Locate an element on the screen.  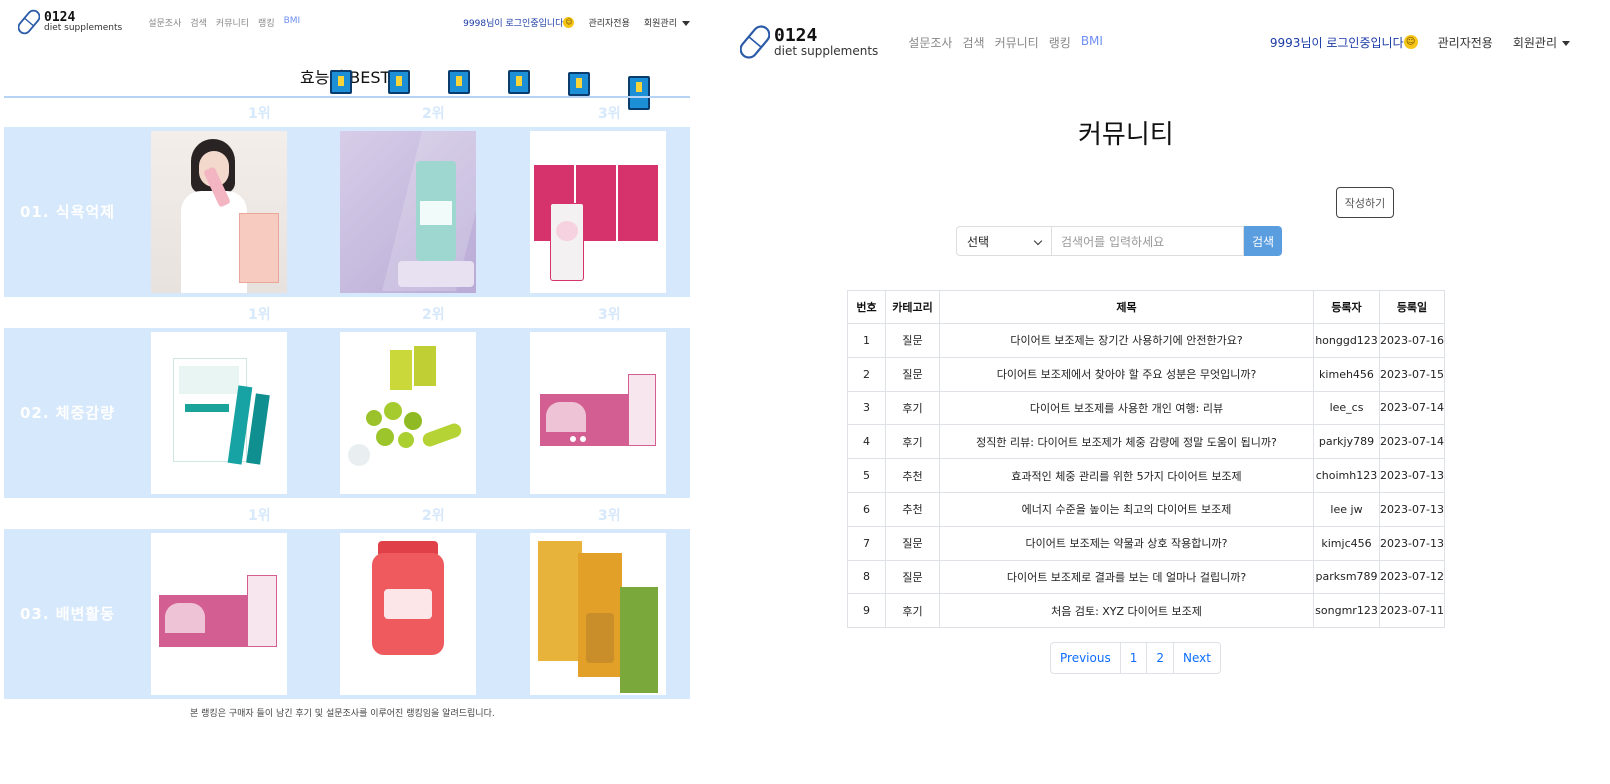
pill-capsule-icon is located at coordinates (755, 42).